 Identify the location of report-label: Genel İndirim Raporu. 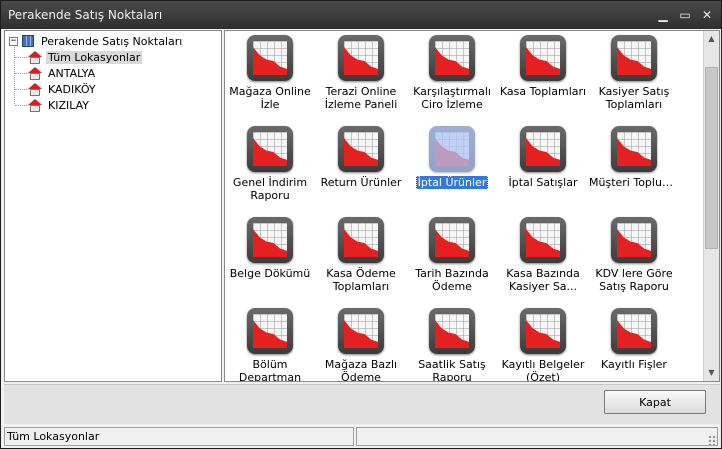
(270, 189).